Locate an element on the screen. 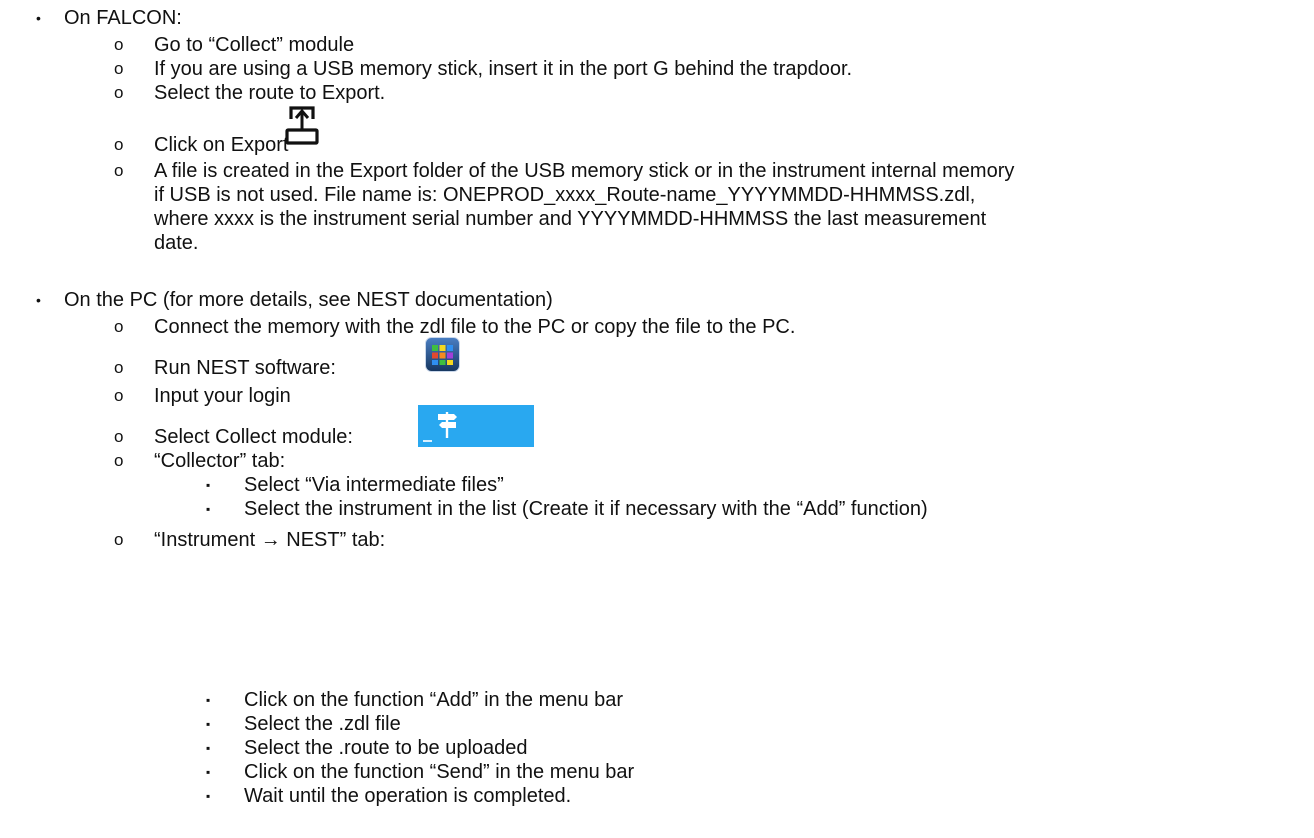 The height and width of the screenshot is (838, 1314). section-heading-falcon: On FALCON: is located at coordinates (123, 18).